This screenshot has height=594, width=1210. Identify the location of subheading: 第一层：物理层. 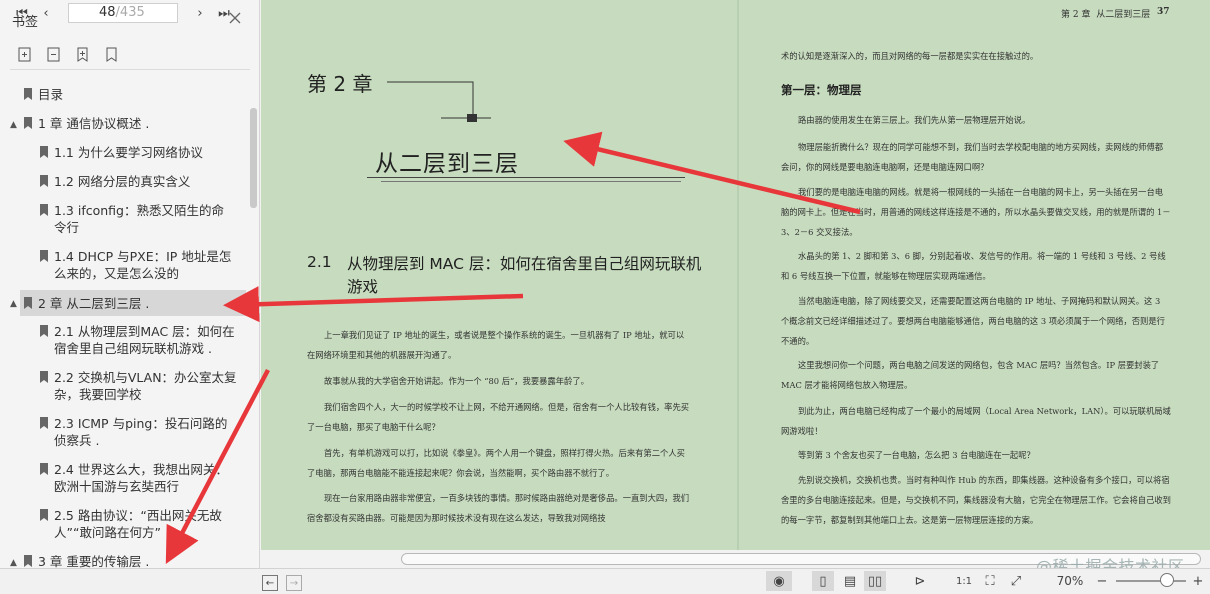
(821, 90).